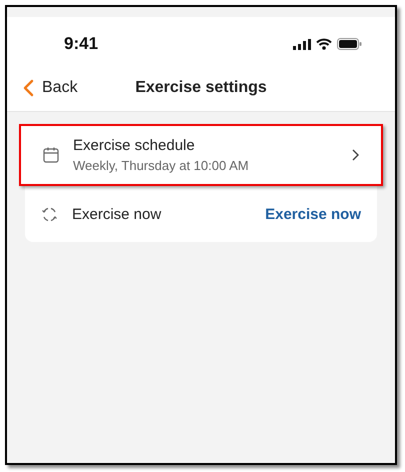 The image size is (405, 472). Describe the element at coordinates (51, 155) in the screenshot. I see `calendar-icon` at that location.